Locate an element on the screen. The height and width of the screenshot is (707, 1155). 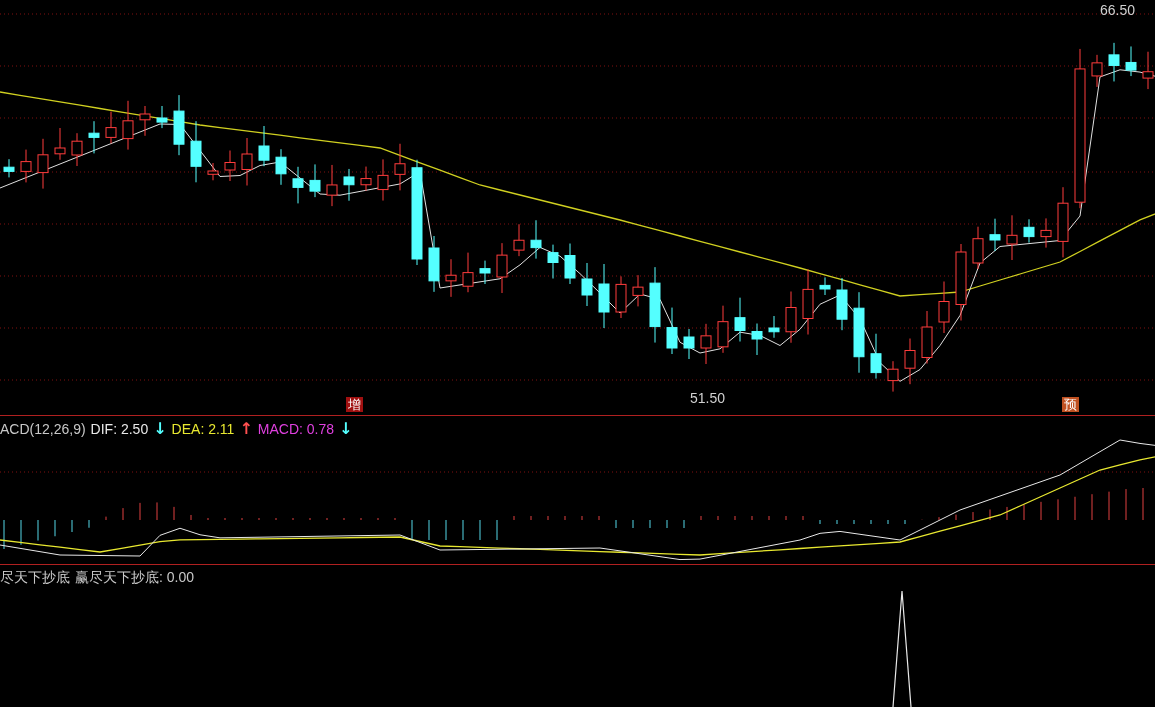
signal-marker: 预 is located at coordinates (1070, 404).